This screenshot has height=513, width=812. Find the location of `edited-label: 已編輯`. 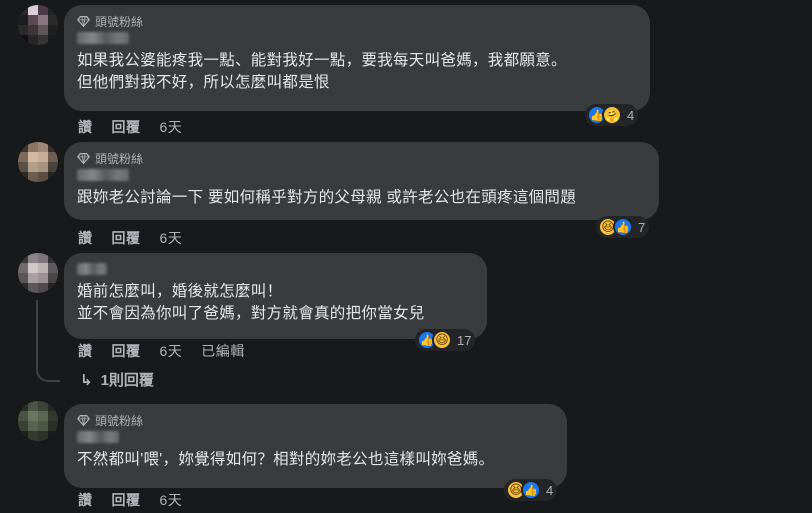

edited-label: 已編輯 is located at coordinates (223, 351).